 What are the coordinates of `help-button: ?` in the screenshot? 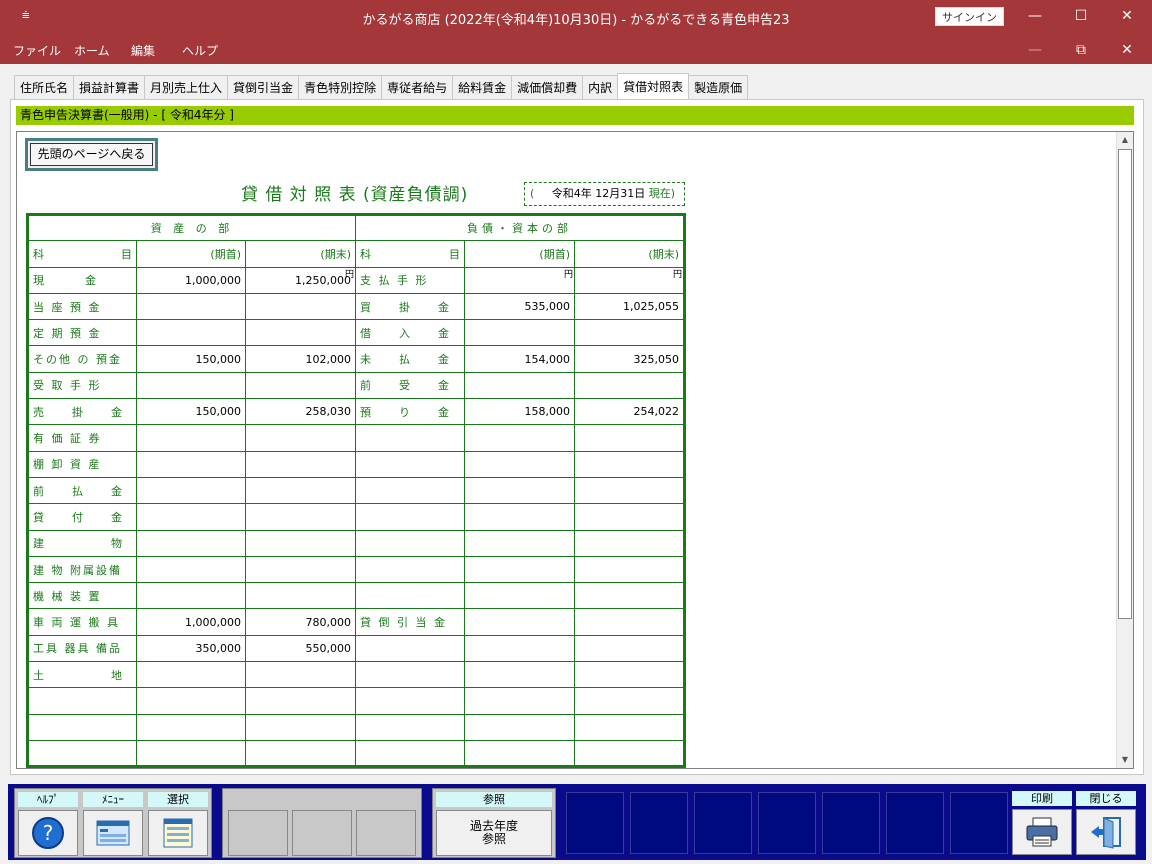 It's located at (48, 833).